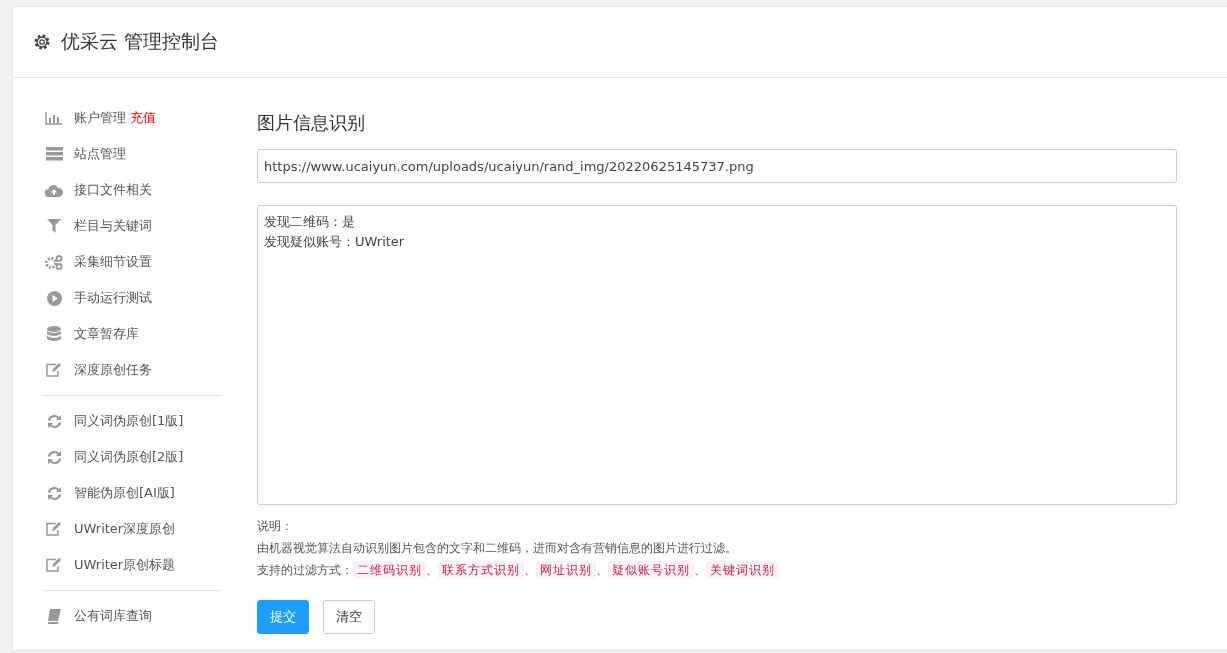 This screenshot has height=653, width=1227. What do you see at coordinates (311, 123) in the screenshot?
I see `page-heading: 图片信息识别` at bounding box center [311, 123].